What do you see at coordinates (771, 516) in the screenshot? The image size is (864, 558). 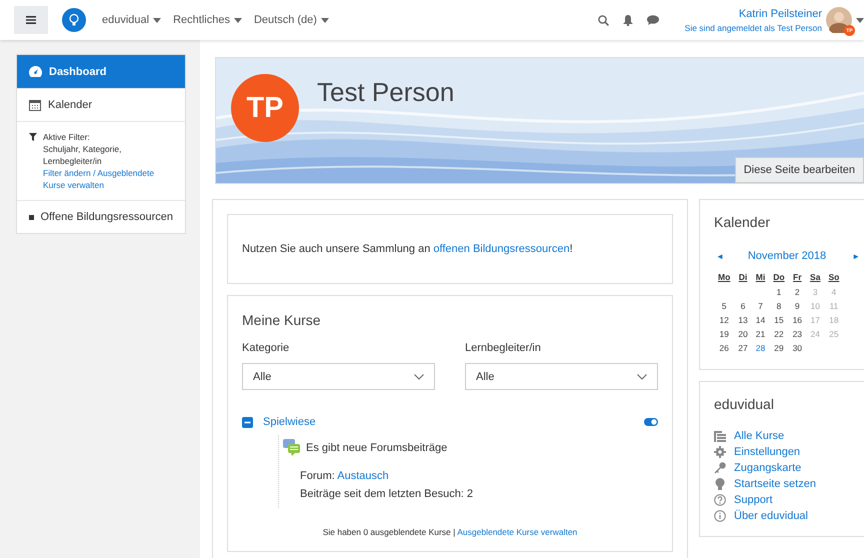 I see `block-link: Über eduvidual` at bounding box center [771, 516].